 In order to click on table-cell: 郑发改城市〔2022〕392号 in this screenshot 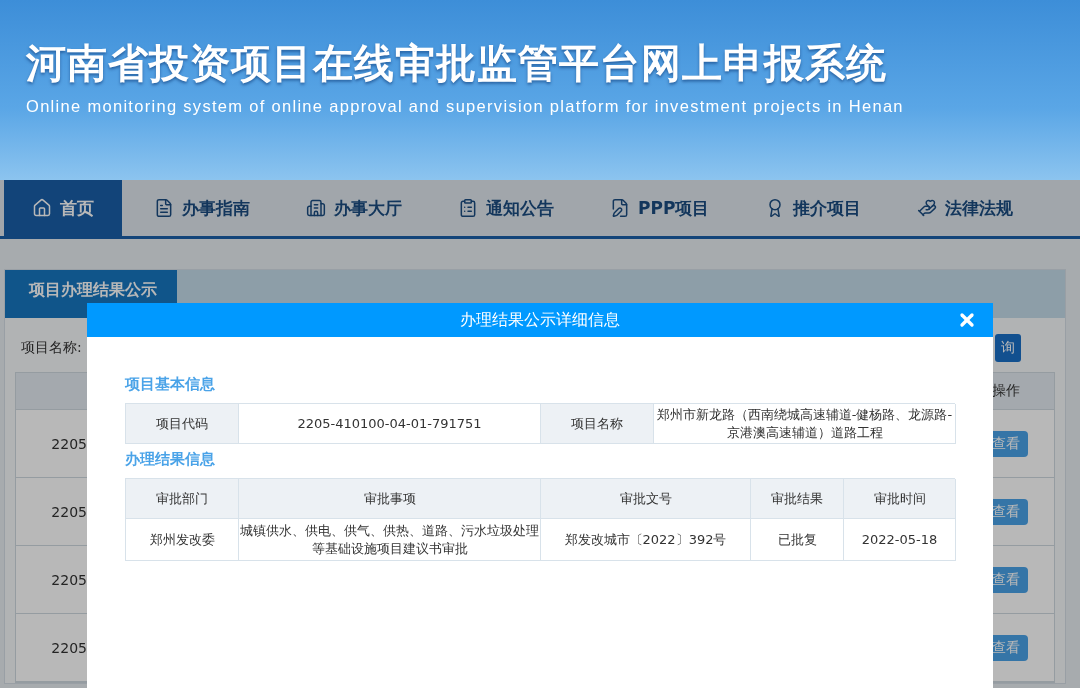, I will do `click(646, 540)`.